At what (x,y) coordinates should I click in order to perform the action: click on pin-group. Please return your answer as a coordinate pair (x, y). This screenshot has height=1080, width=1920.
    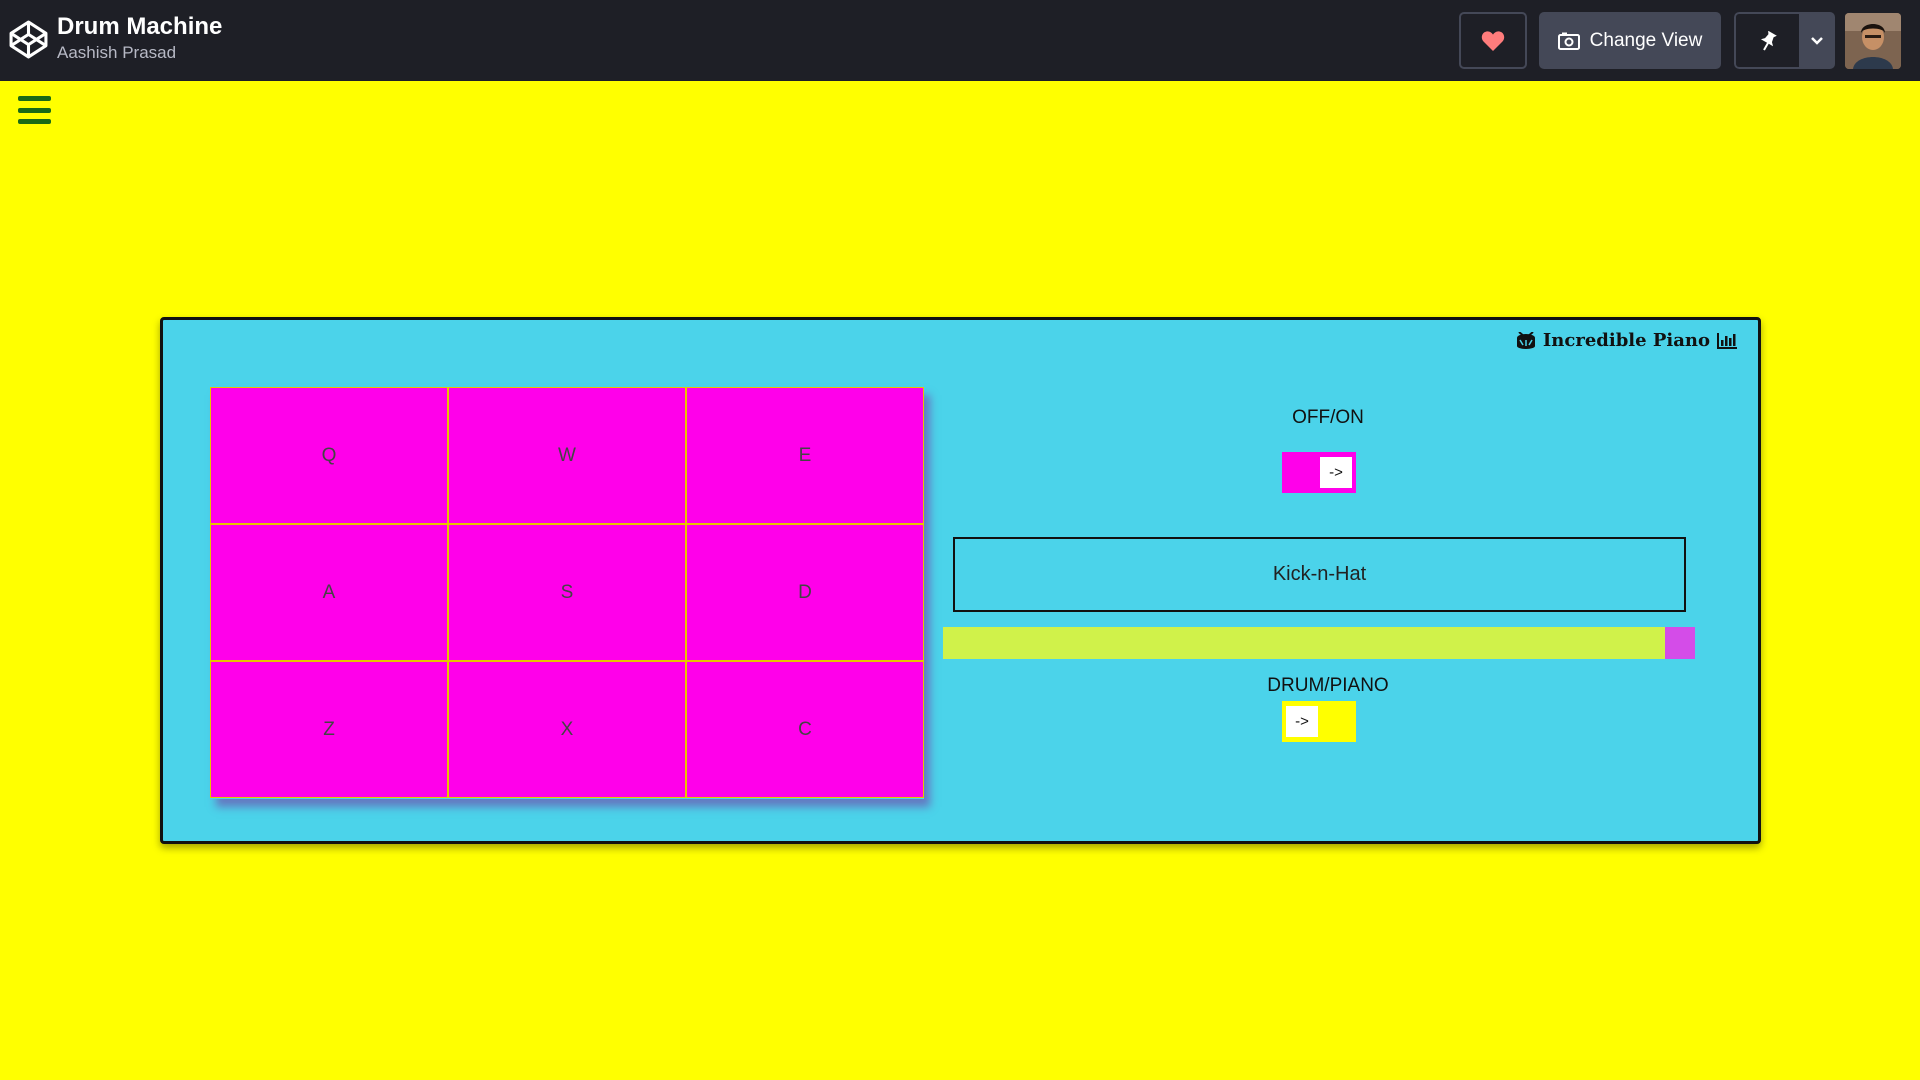
    Looking at the image, I should click on (1784, 40).